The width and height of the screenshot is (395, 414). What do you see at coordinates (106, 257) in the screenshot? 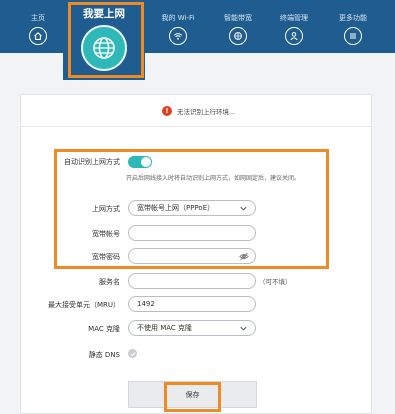
I see `password-label: 宽带密码` at bounding box center [106, 257].